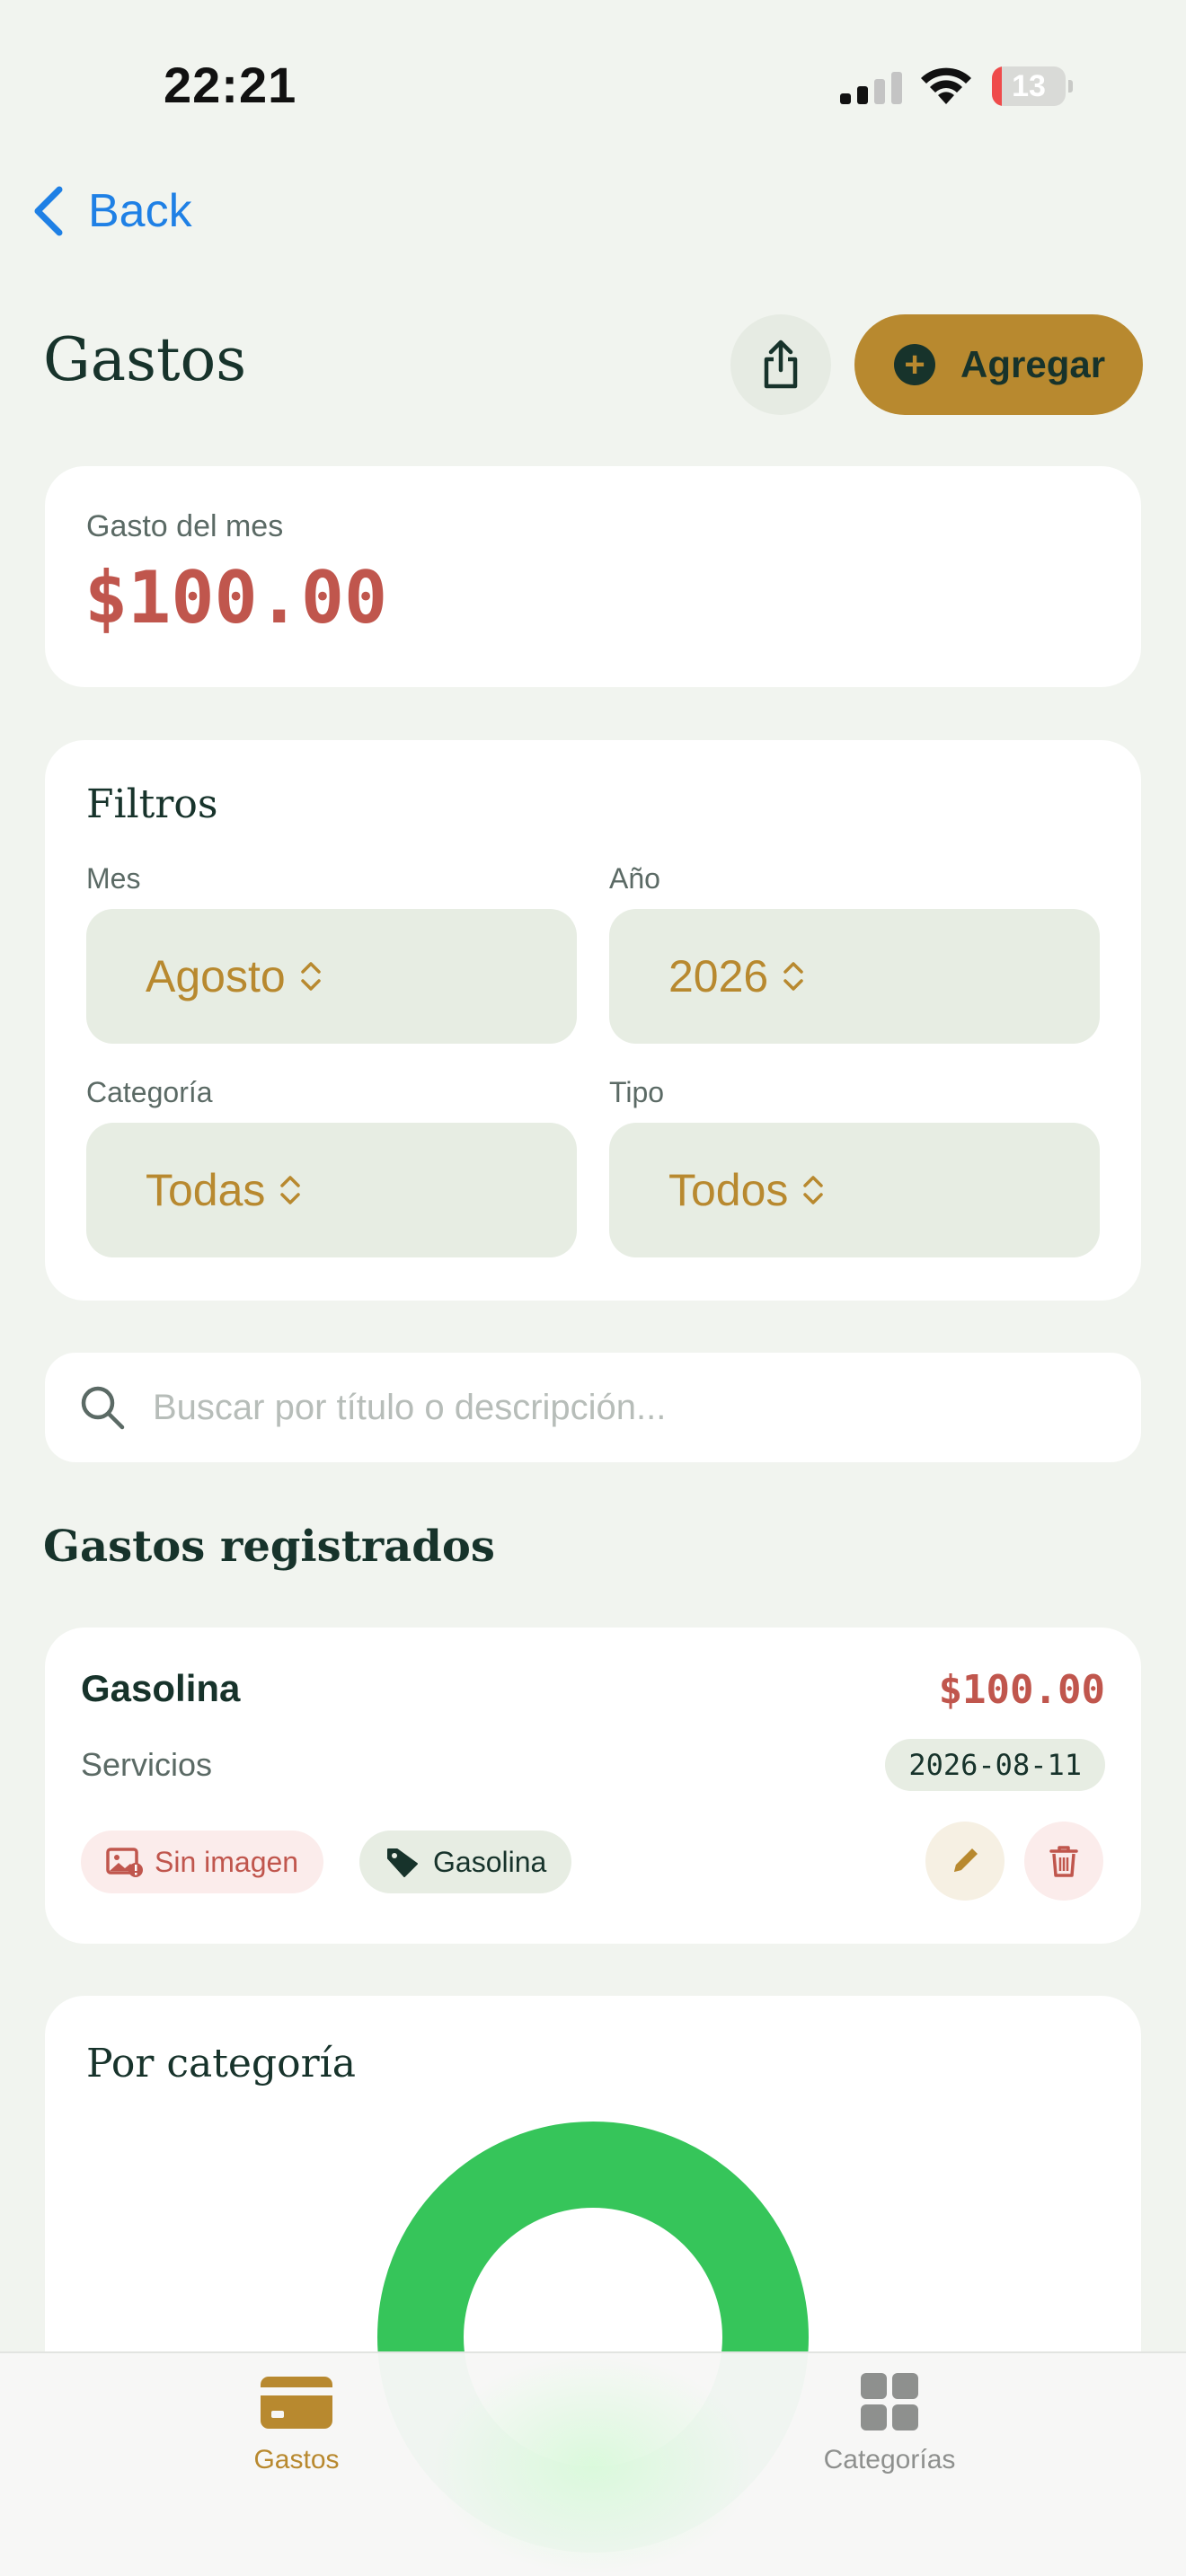  I want to click on expense-title: Gasolina, so click(161, 1688).